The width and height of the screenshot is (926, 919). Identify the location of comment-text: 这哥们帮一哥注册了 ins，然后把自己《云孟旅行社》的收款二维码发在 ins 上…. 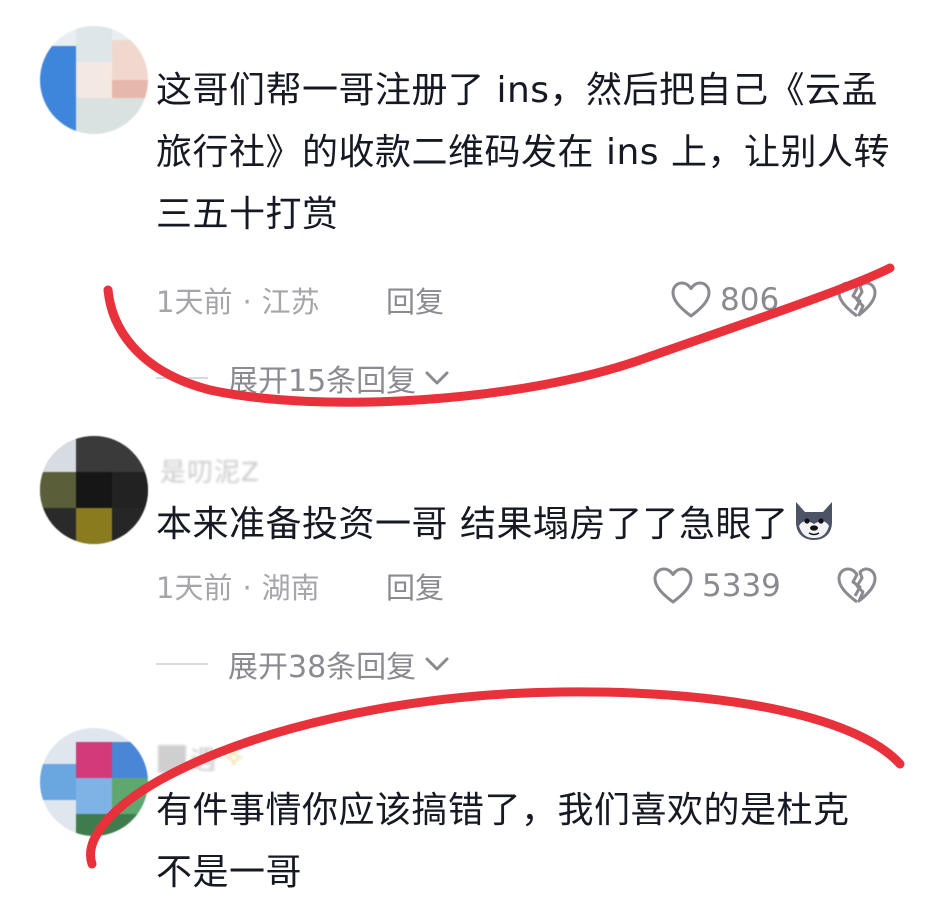
(523, 152).